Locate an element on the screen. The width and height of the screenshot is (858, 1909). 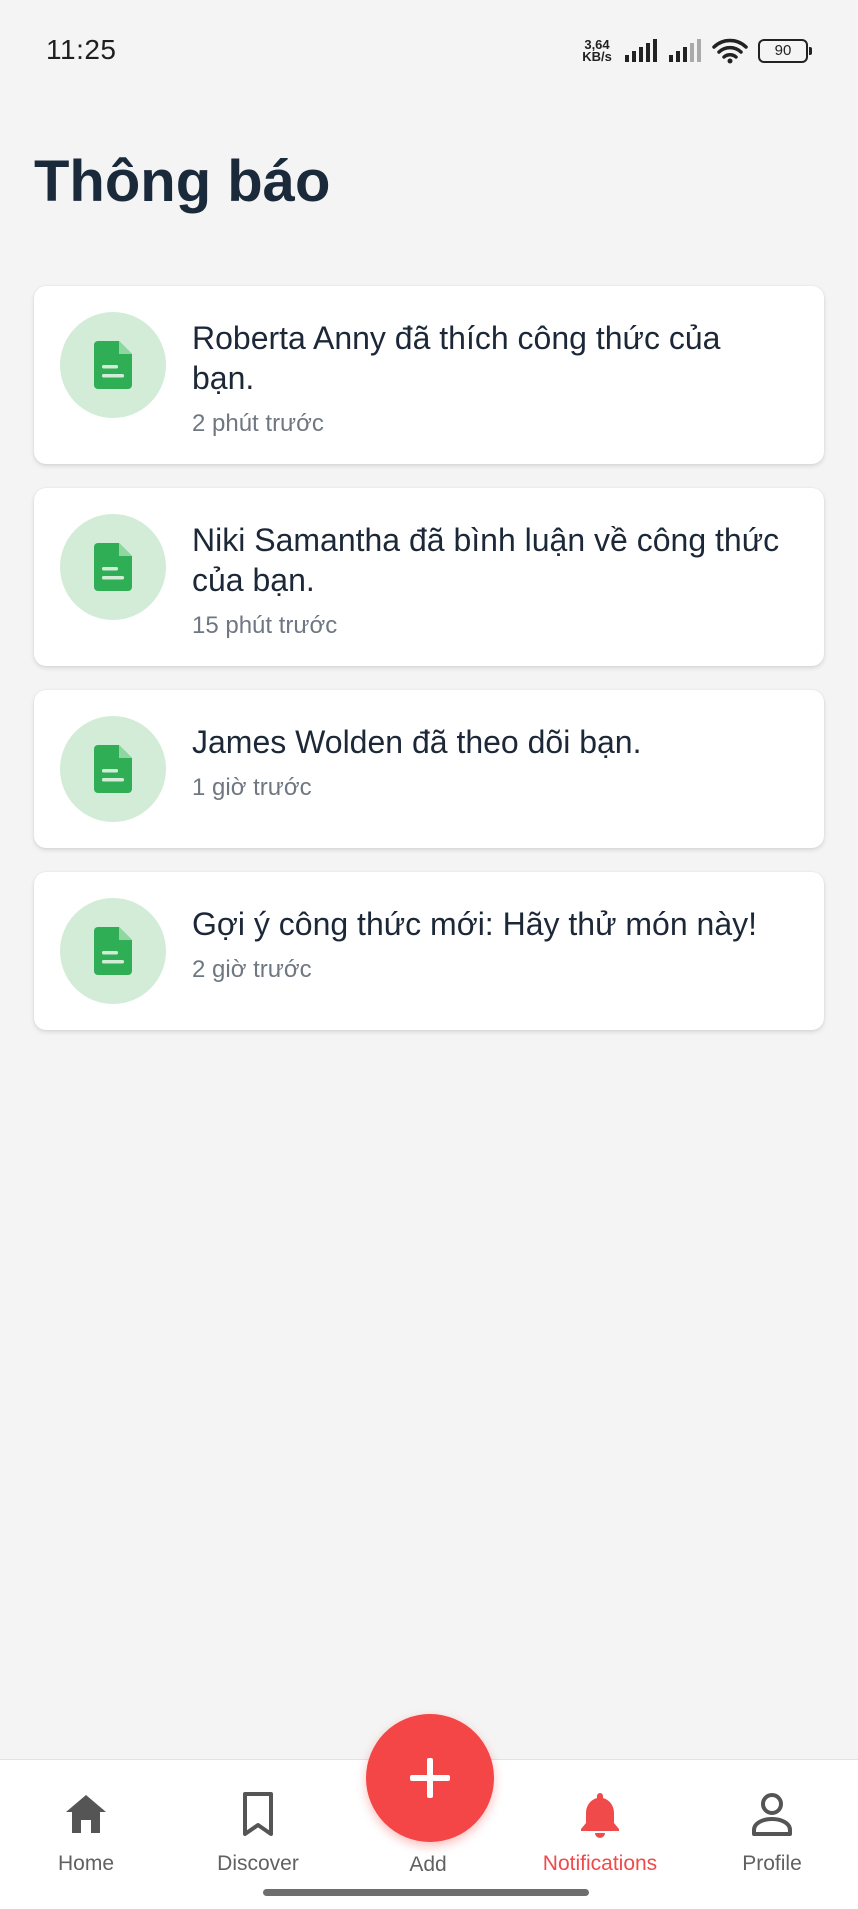
nav-label-home: Home is located at coordinates (86, 1863).